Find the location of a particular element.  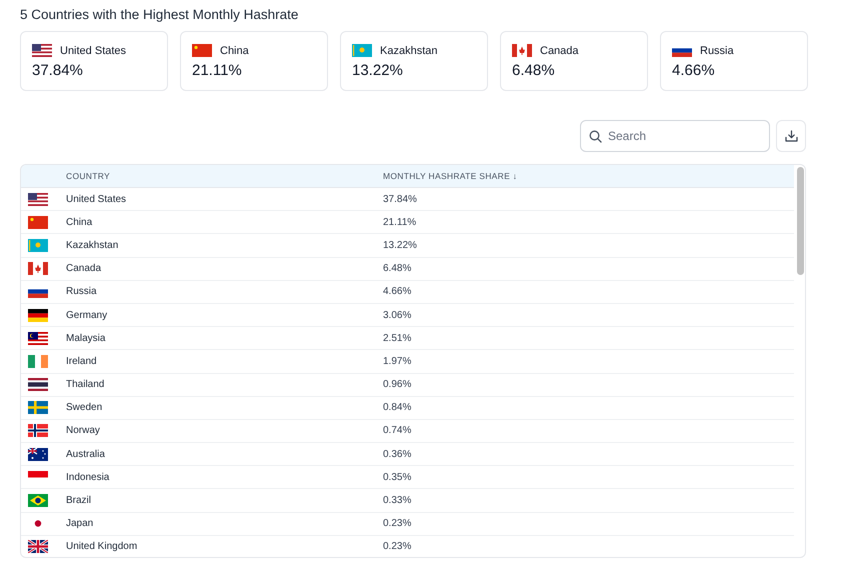

country-cell: Australia is located at coordinates (85, 454).